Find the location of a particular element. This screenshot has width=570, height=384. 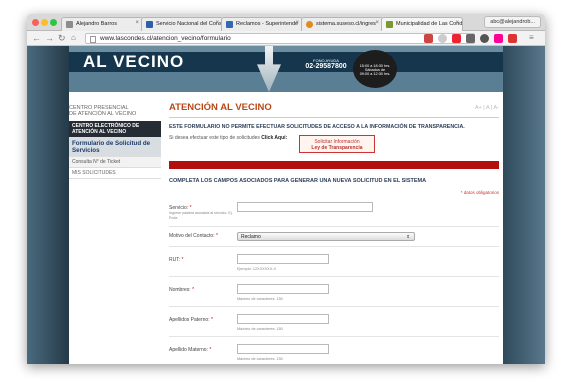

label-text: RUT: is located at coordinates (175, 260).